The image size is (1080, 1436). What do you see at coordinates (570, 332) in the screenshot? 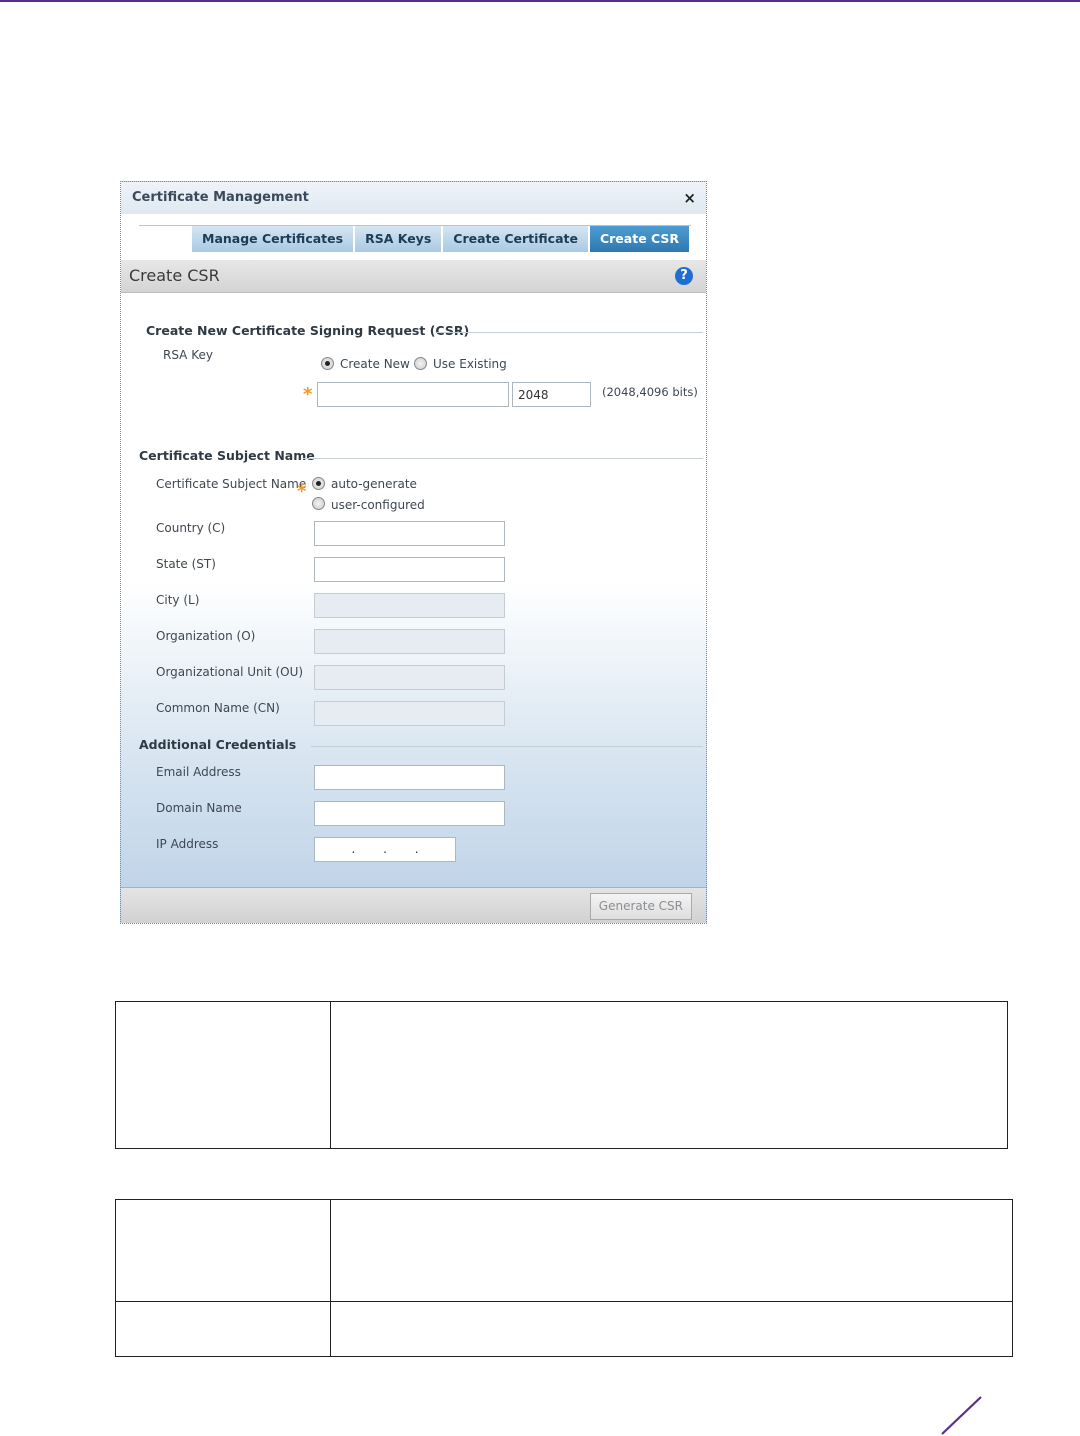
I see `csr-section-divider` at bounding box center [570, 332].